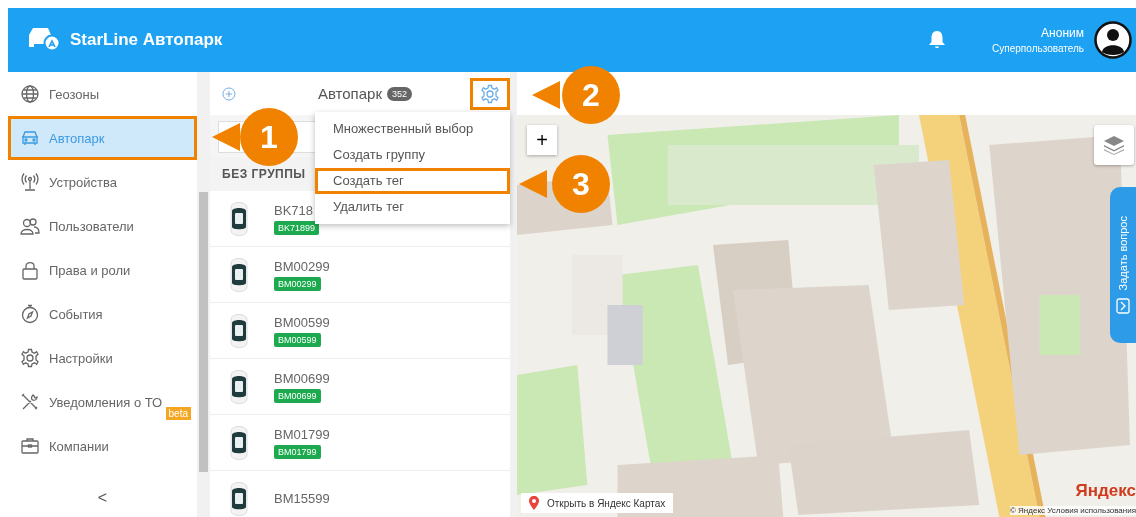 Image resolution: width=1136 pixels, height=517 pixels. Describe the element at coordinates (178, 413) in the screenshot. I see `beta-badge: beta` at that location.